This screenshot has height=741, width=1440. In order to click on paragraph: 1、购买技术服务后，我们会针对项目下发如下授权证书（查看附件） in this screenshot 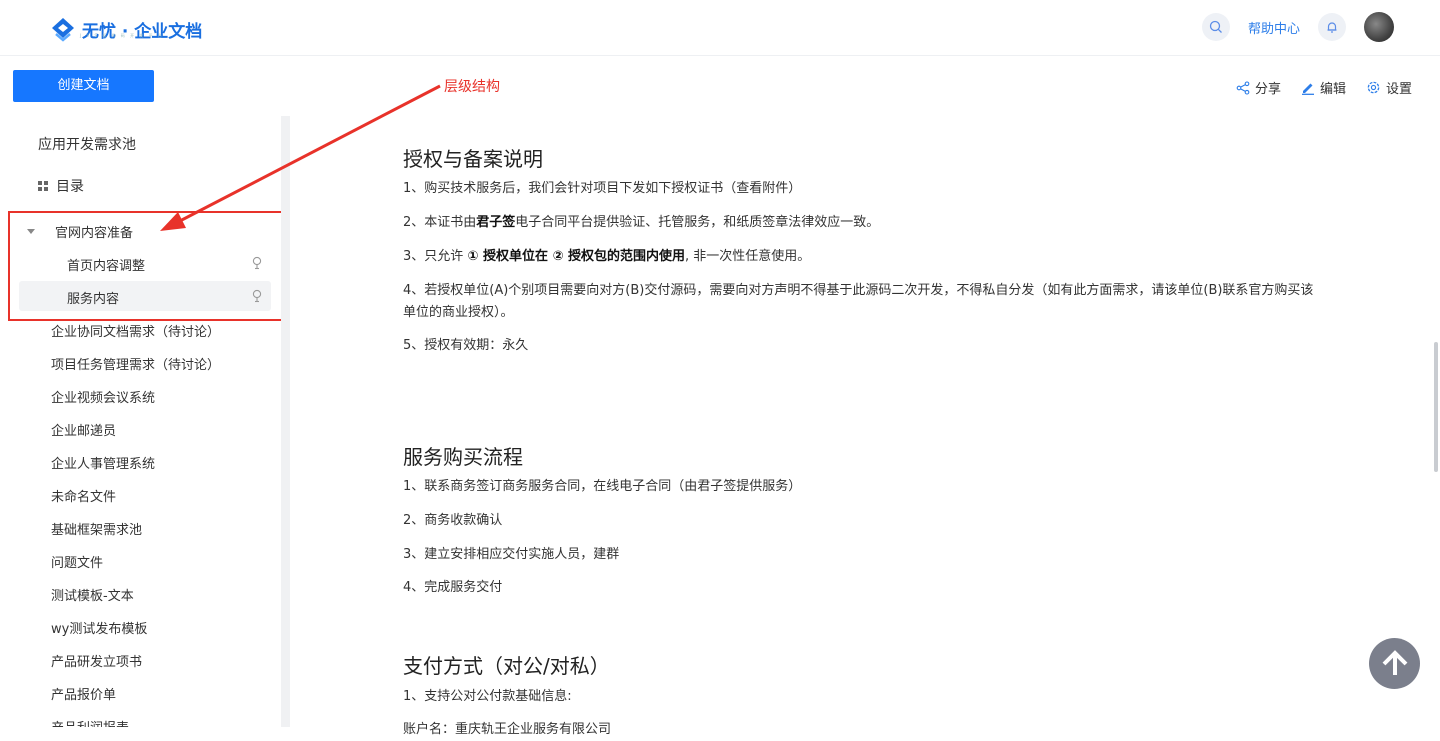, I will do `click(602, 188)`.